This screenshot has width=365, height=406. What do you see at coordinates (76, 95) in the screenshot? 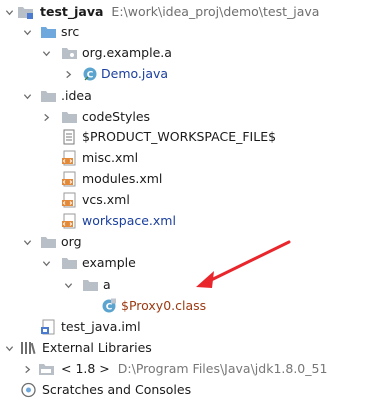
I see `idea-label: .idea` at bounding box center [76, 95].